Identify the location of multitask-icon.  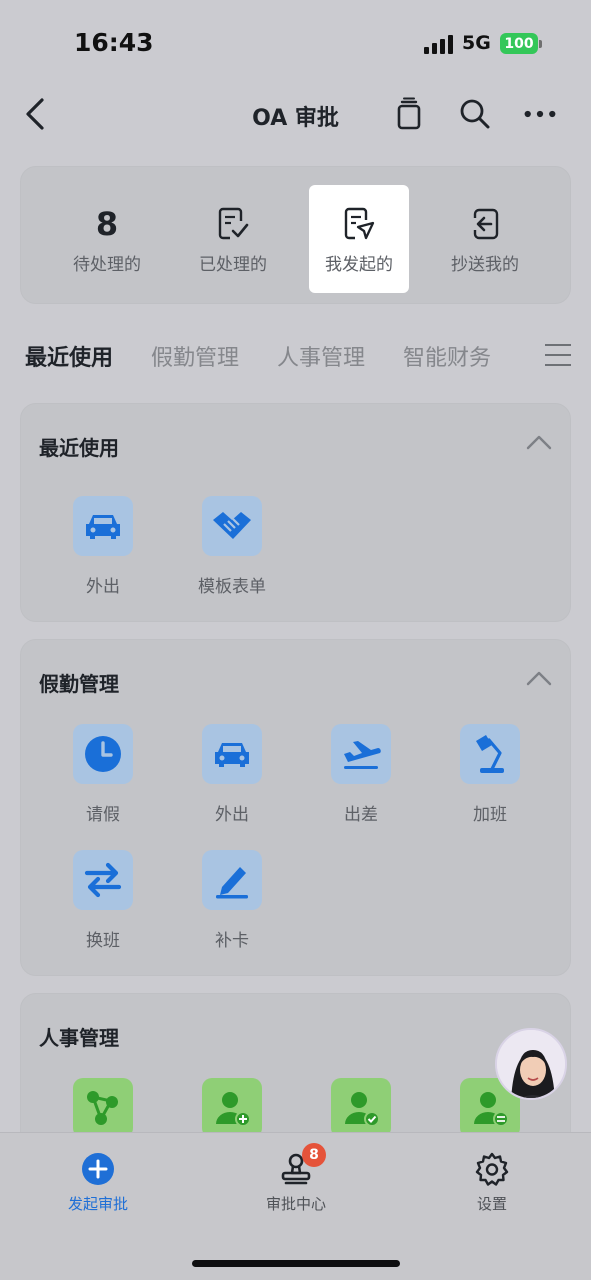
(409, 114).